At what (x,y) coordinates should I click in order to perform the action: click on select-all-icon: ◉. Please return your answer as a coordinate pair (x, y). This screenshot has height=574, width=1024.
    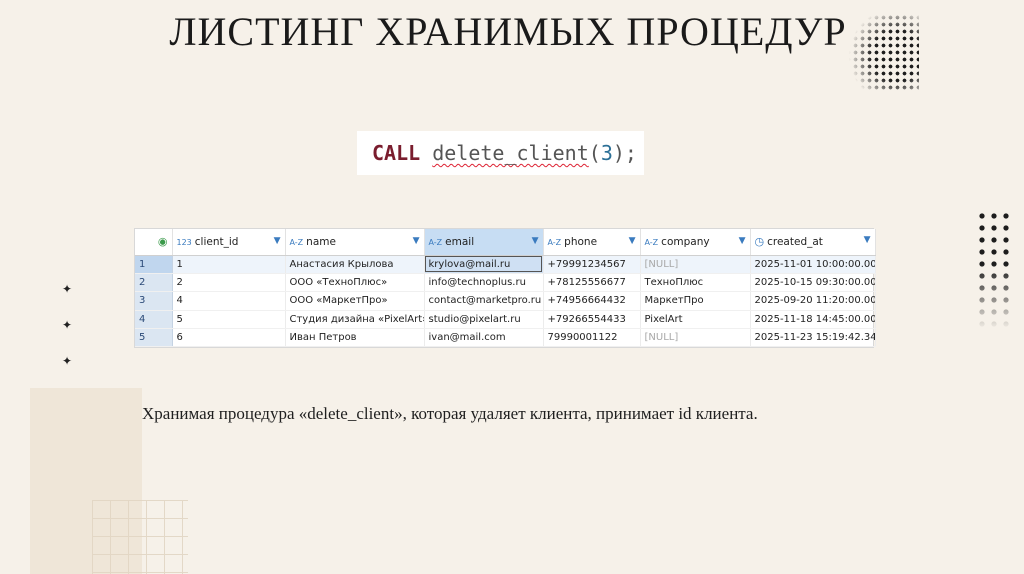
    Looking at the image, I should click on (163, 241).